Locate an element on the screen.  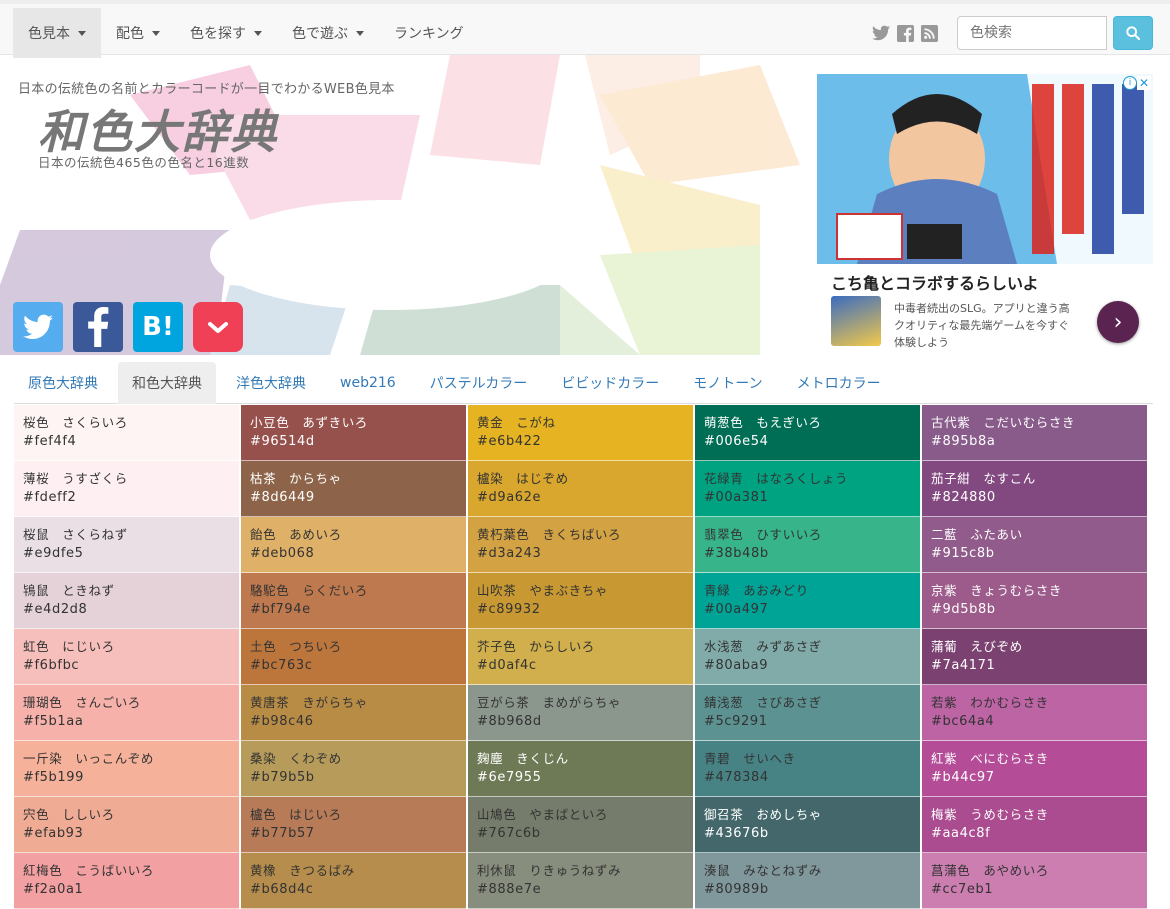
menu-item-2: 色を探す is located at coordinates (226, 33).